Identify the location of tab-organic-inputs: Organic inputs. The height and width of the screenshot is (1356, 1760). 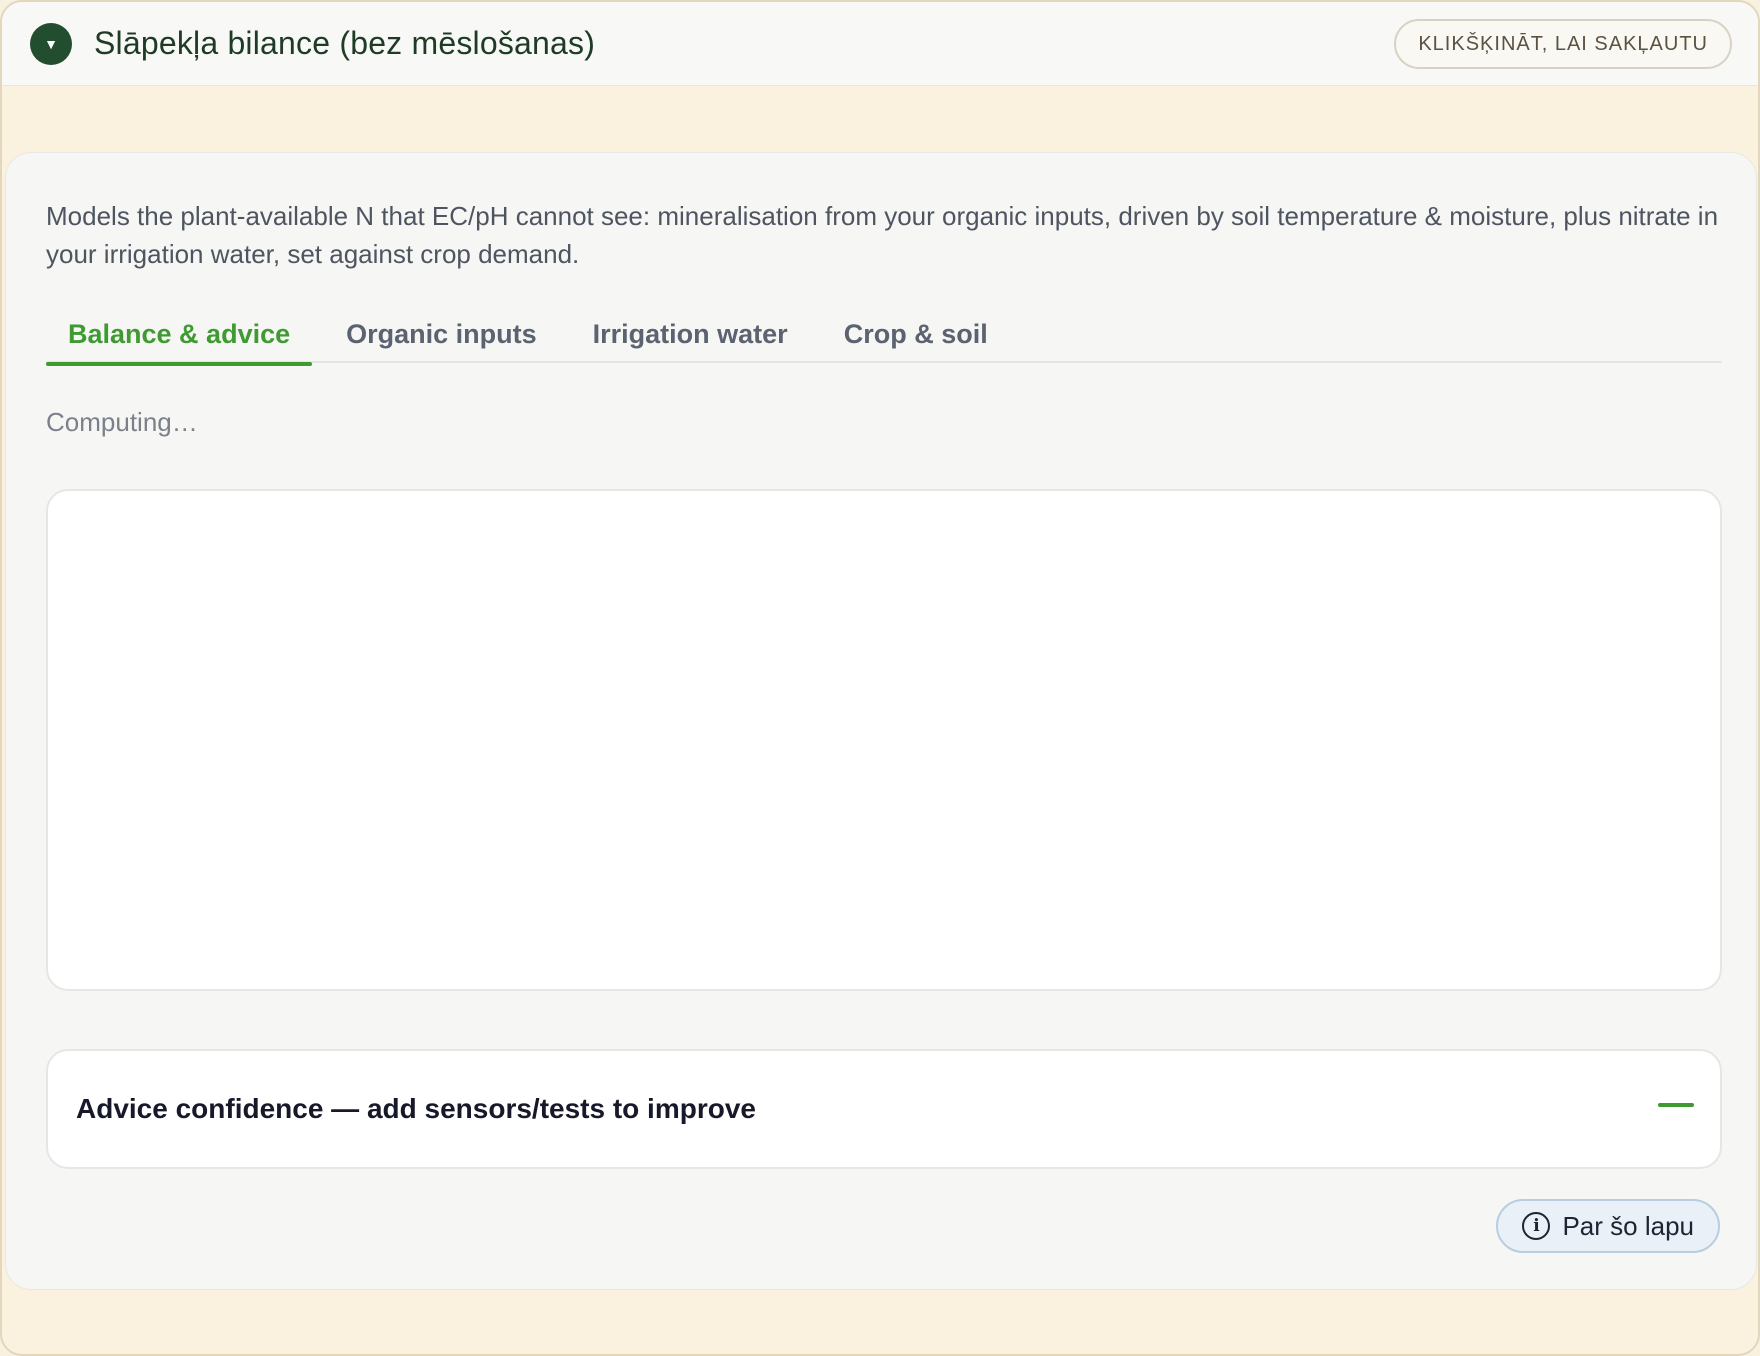
(441, 334).